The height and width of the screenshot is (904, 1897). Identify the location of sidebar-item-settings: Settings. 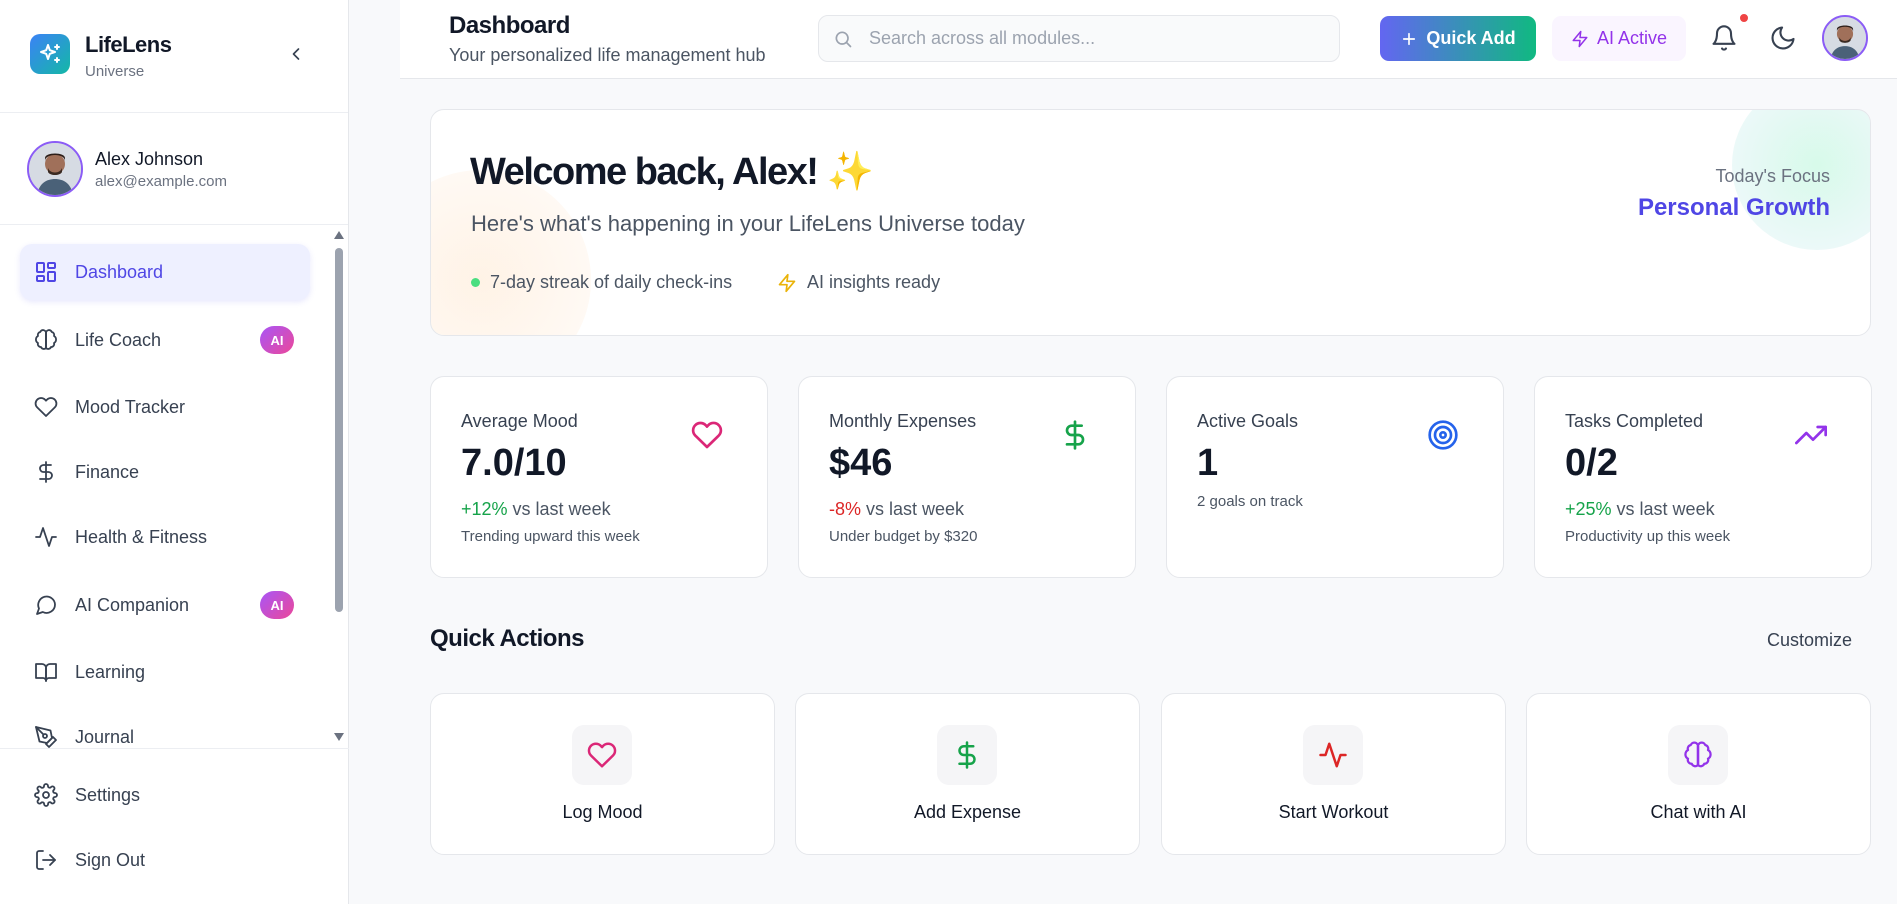
(165, 795).